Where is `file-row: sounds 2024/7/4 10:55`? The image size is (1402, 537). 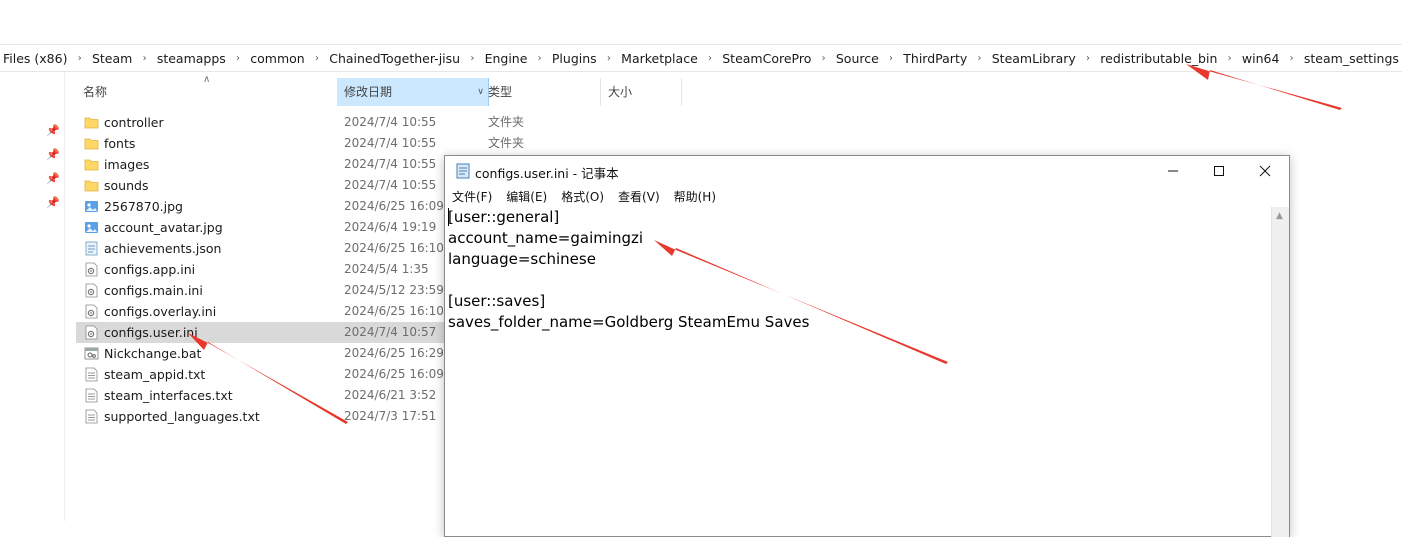 file-row: sounds 2024/7/4 10:55 is located at coordinates (262, 185).